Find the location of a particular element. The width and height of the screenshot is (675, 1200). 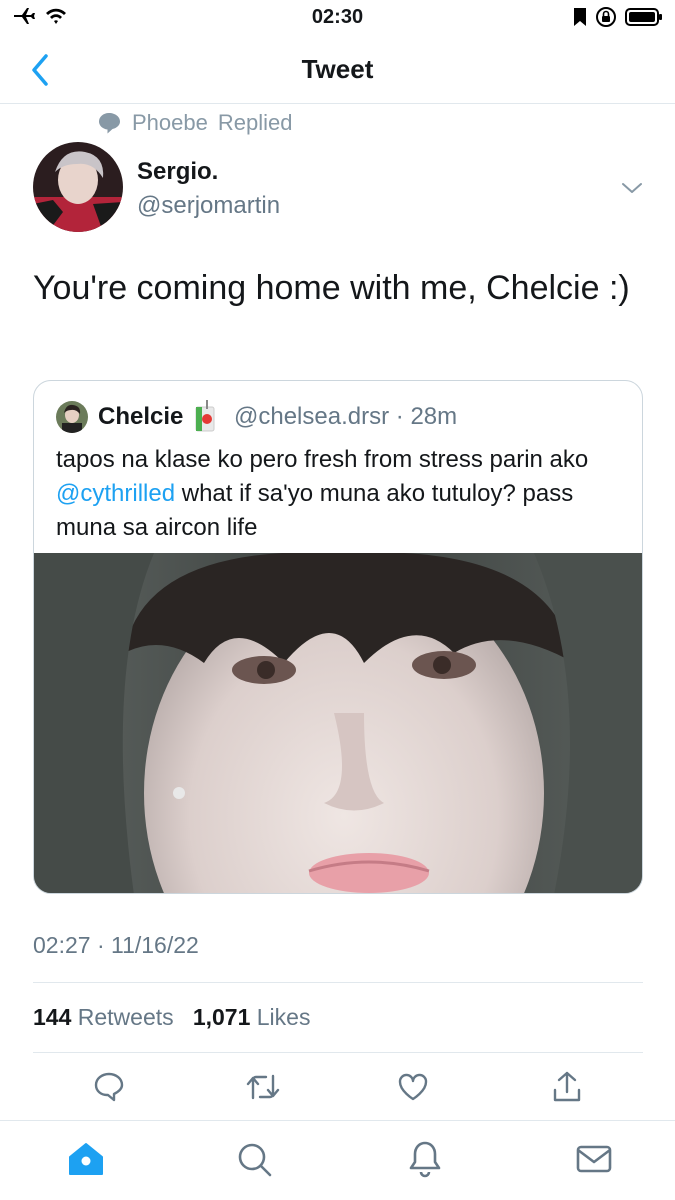

avatar is located at coordinates (78, 187).